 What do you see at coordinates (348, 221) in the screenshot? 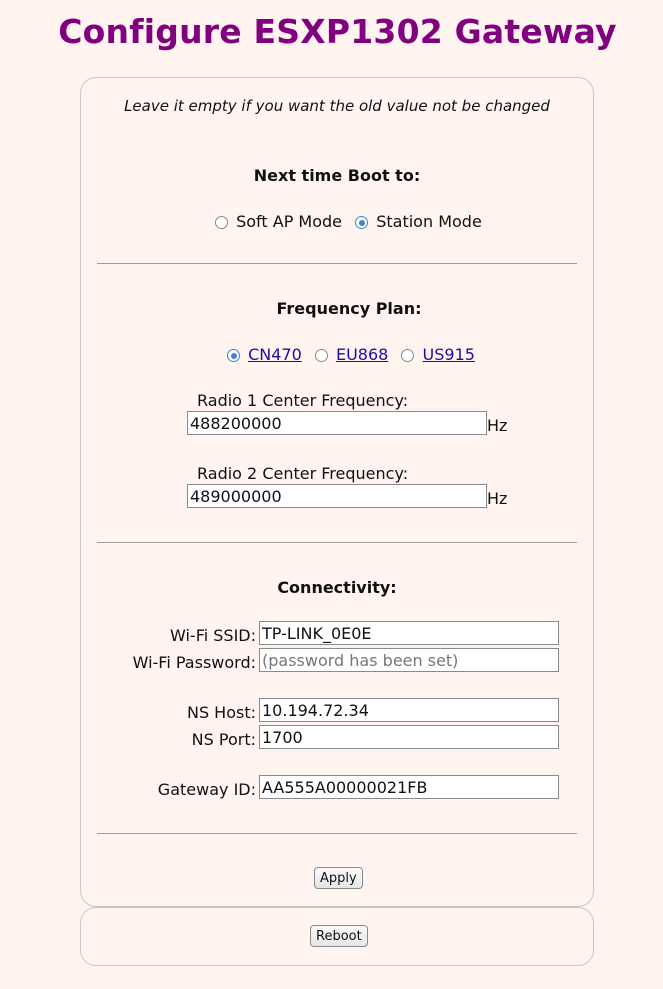
I see `boot-options: Soft AP Mode Station Mode` at bounding box center [348, 221].